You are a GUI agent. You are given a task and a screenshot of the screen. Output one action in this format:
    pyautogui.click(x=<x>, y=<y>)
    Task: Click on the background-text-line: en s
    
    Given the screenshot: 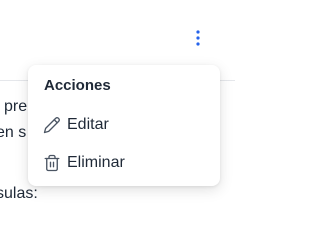 What is the action you would take?
    pyautogui.click(x=13, y=132)
    